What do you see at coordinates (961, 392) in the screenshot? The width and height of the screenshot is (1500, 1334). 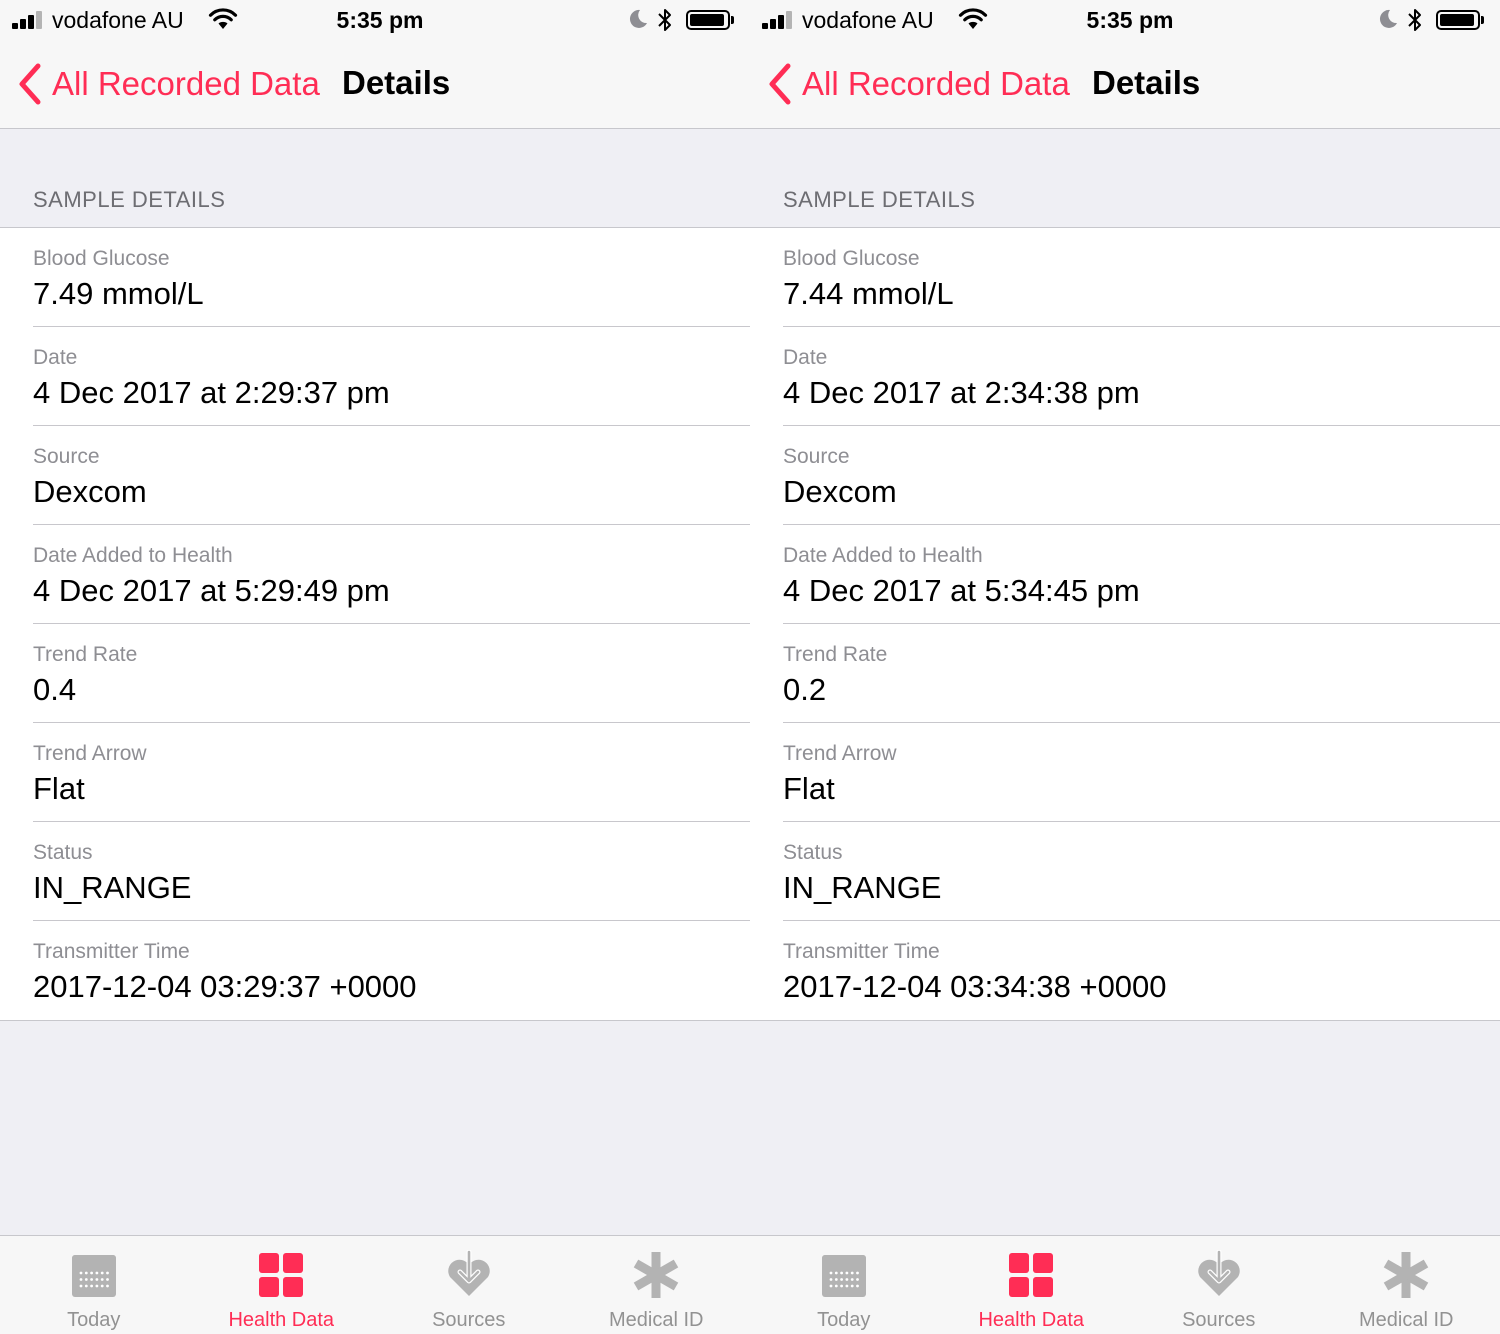 I see `detail-row-value: 4 Dec 2017 at 2:34:38 pm` at bounding box center [961, 392].